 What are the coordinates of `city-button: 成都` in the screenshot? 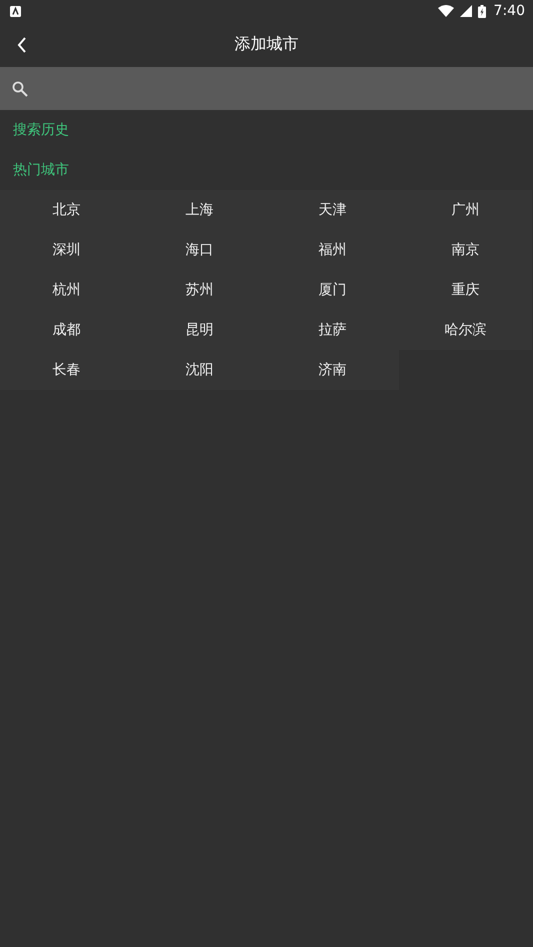 It's located at (66, 330).